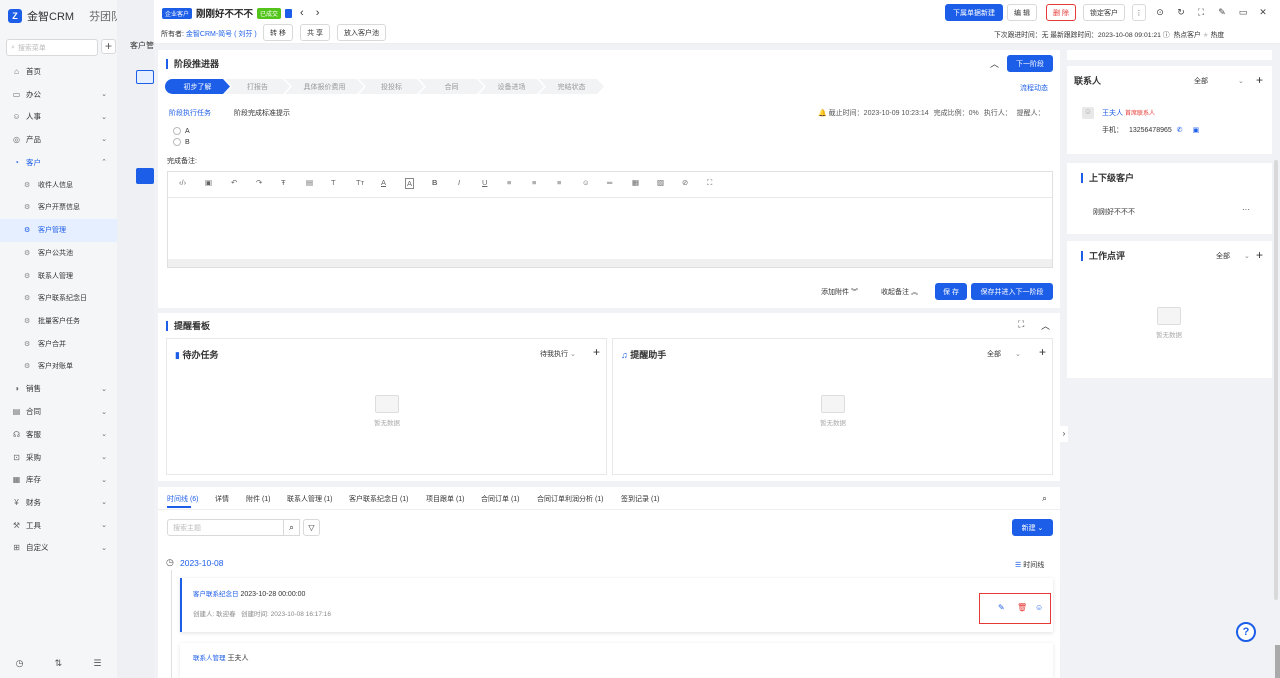  What do you see at coordinates (318, 13) in the screenshot?
I see `next-record-icon: ›` at bounding box center [318, 13].